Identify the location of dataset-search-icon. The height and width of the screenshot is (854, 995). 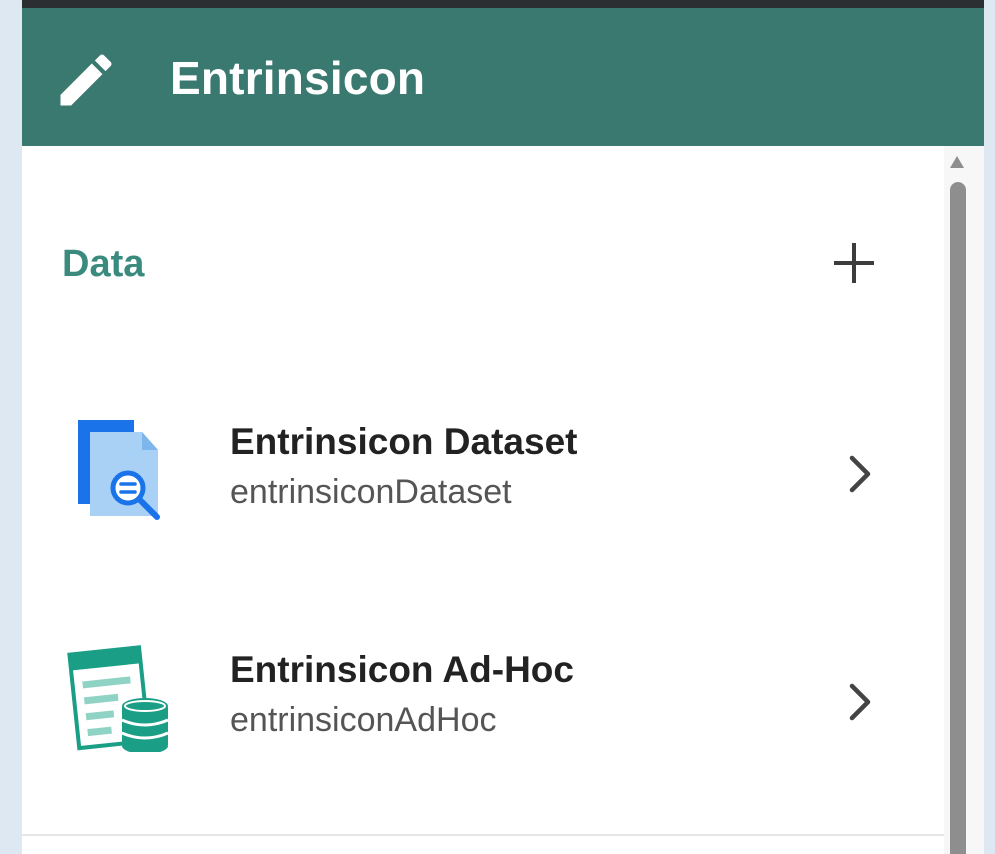
(119, 470).